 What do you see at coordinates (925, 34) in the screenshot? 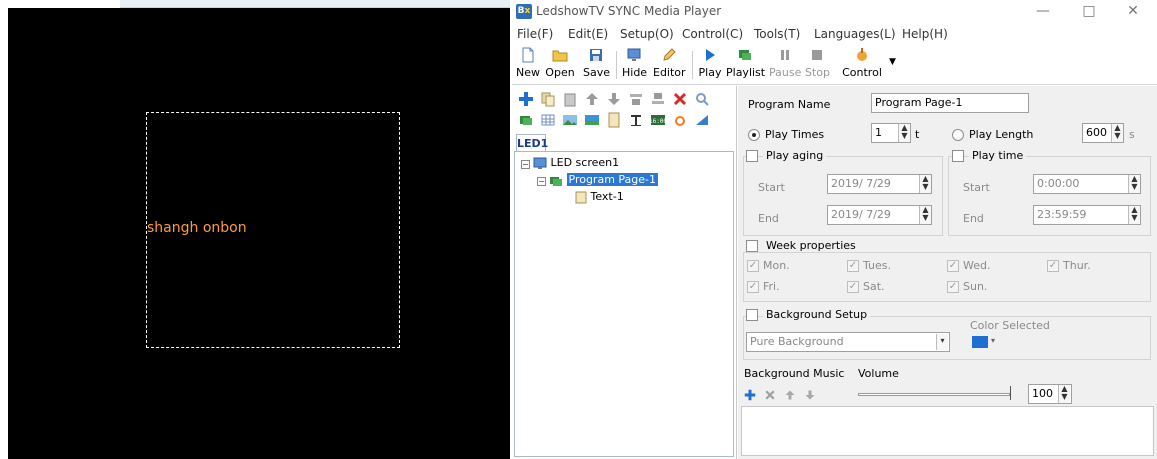
I see `menu-help: Help(H)` at bounding box center [925, 34].